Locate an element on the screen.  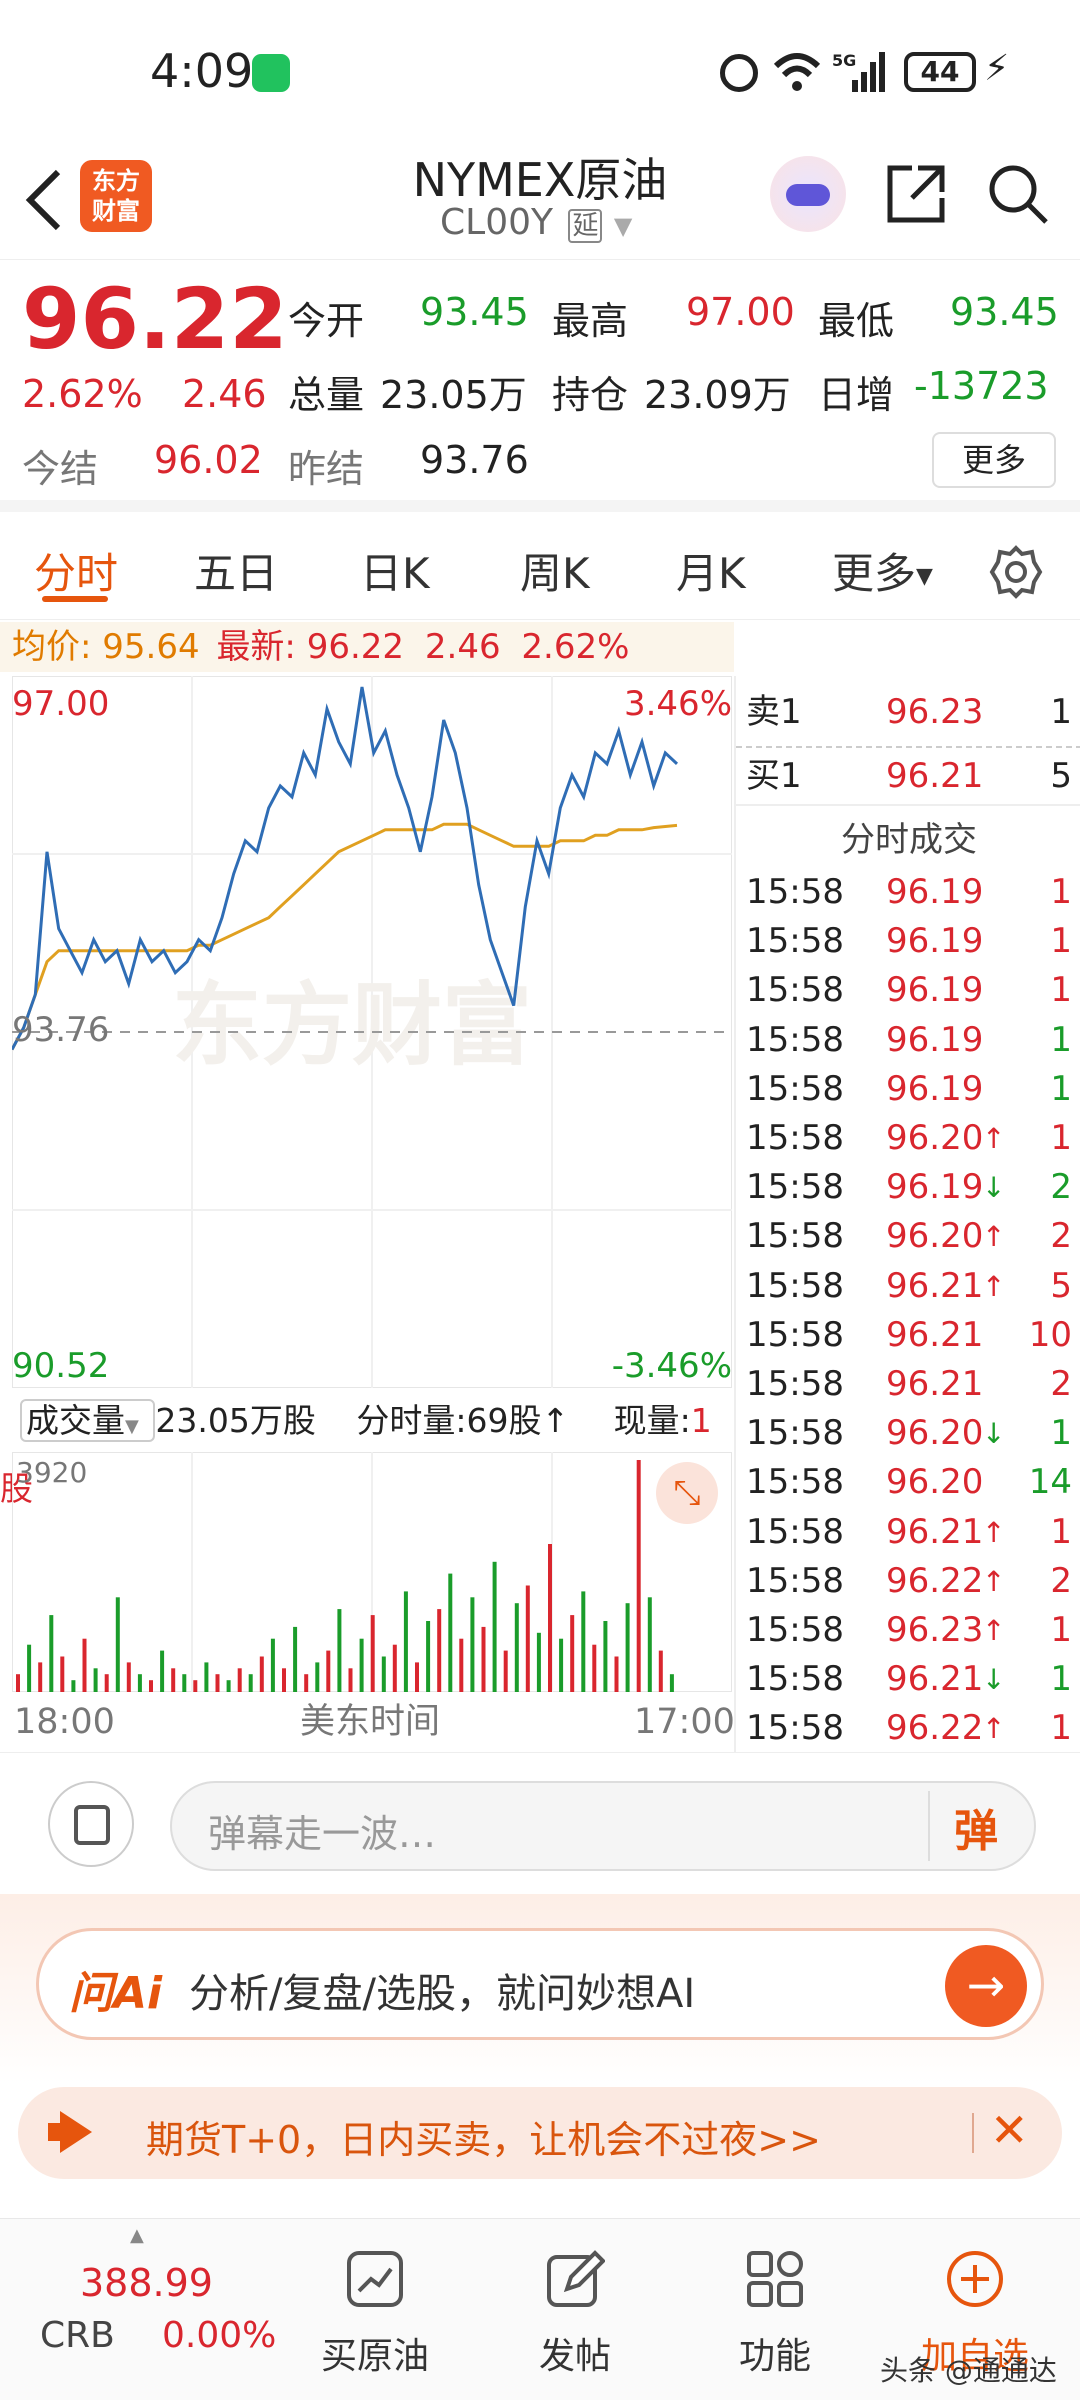
tick-price: 96.23 is located at coordinates (935, 1630).